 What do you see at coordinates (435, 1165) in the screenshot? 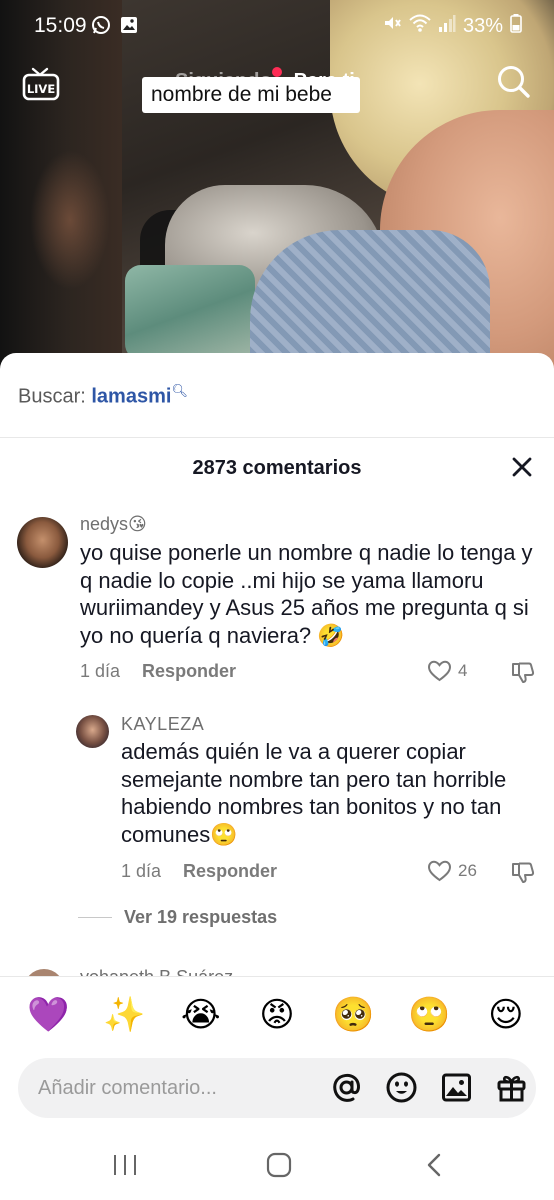
I see `back-icon` at bounding box center [435, 1165].